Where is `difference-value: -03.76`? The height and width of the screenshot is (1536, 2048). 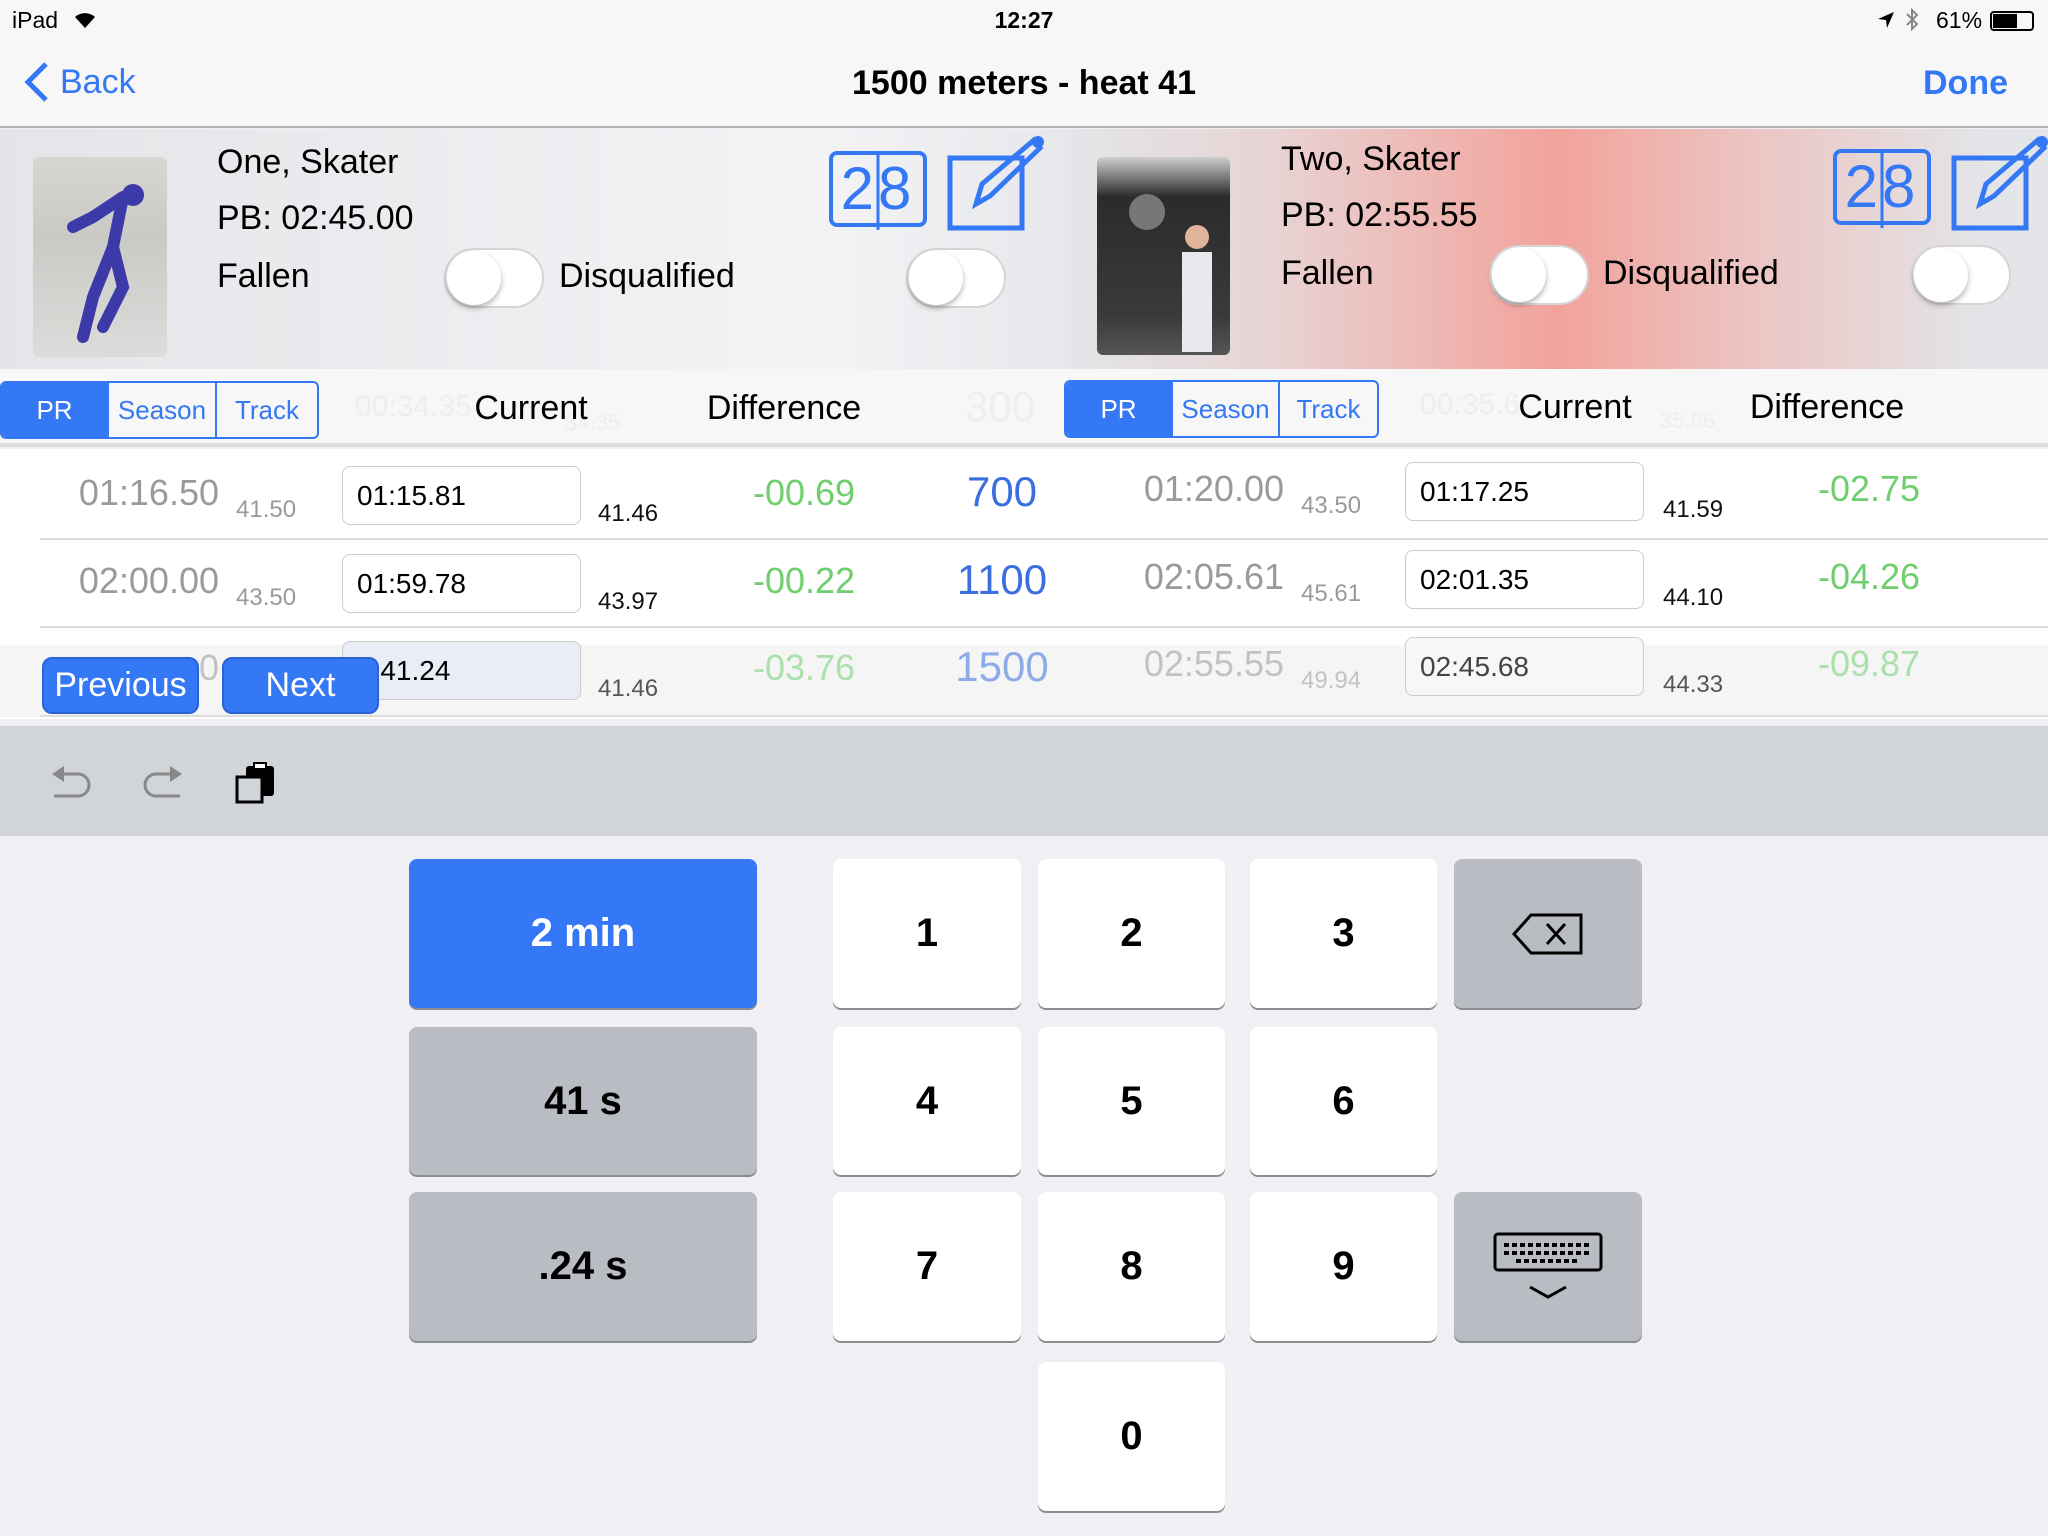
difference-value: -03.76 is located at coordinates (804, 667).